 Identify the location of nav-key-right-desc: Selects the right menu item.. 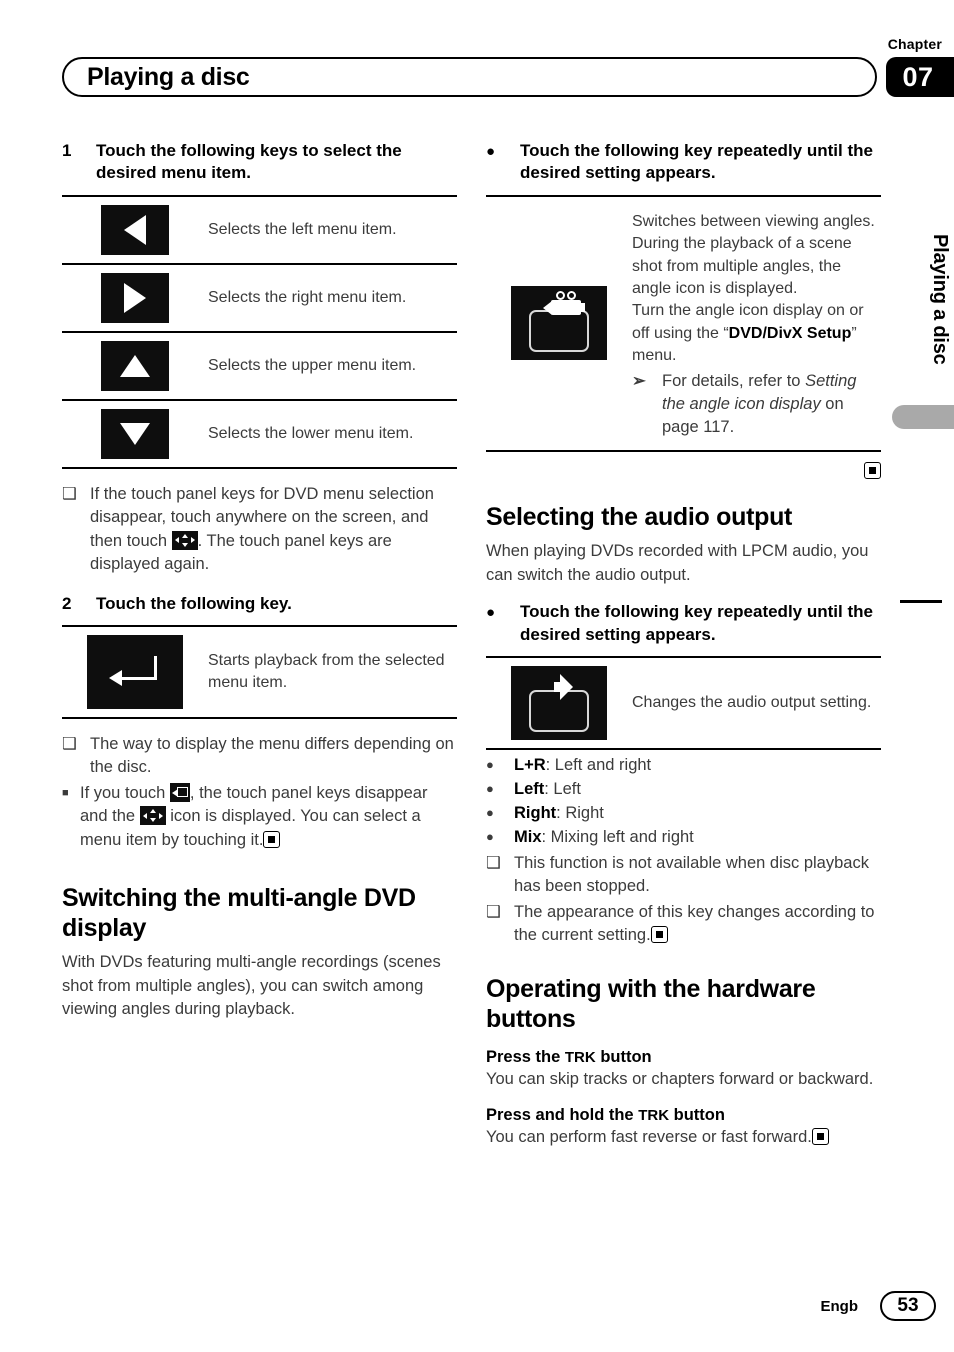
(307, 297).